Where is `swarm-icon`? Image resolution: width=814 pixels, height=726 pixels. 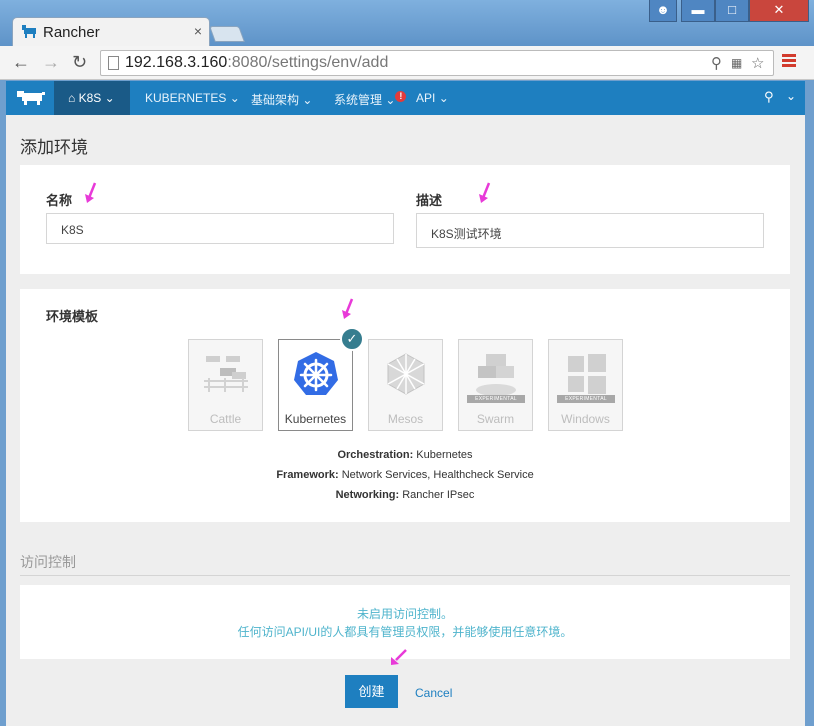
swarm-icon is located at coordinates (496, 375).